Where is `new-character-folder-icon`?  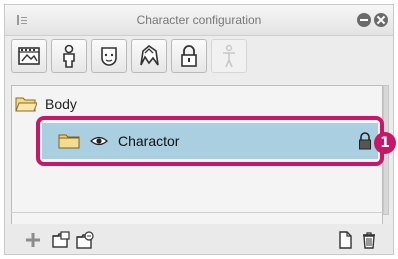
new-character-folder-icon is located at coordinates (85, 240).